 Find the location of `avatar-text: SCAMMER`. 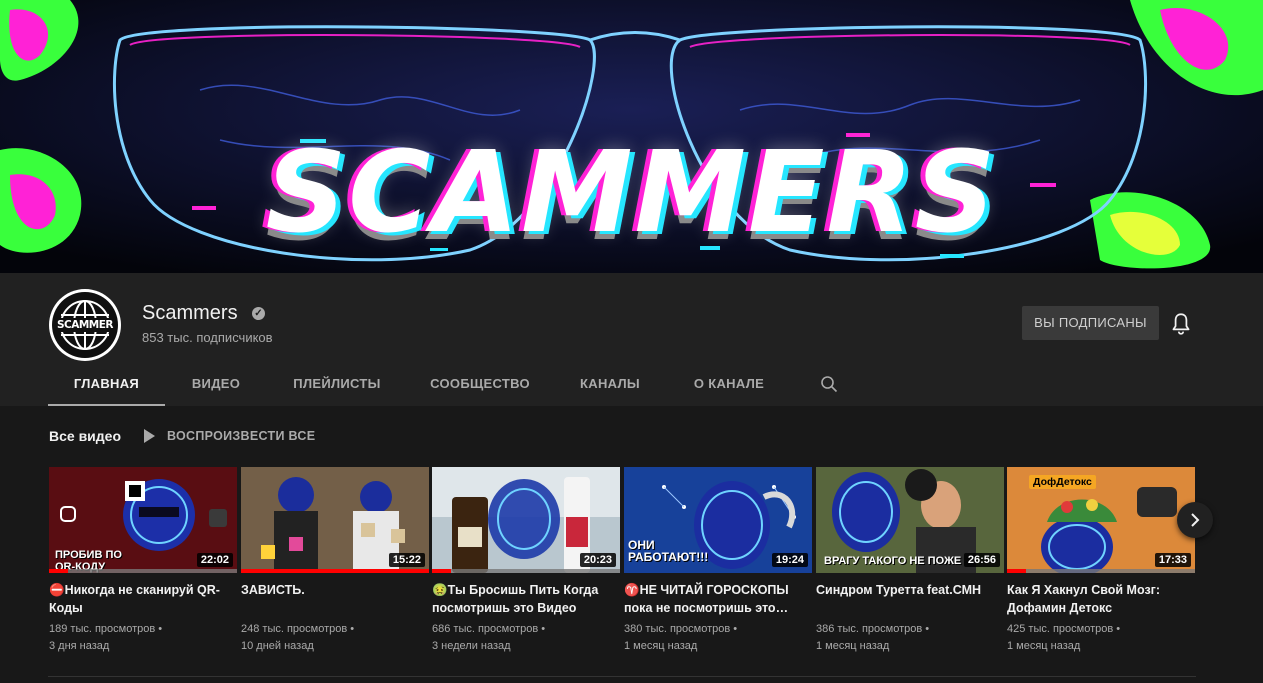

avatar-text: SCAMMER is located at coordinates (85, 325).